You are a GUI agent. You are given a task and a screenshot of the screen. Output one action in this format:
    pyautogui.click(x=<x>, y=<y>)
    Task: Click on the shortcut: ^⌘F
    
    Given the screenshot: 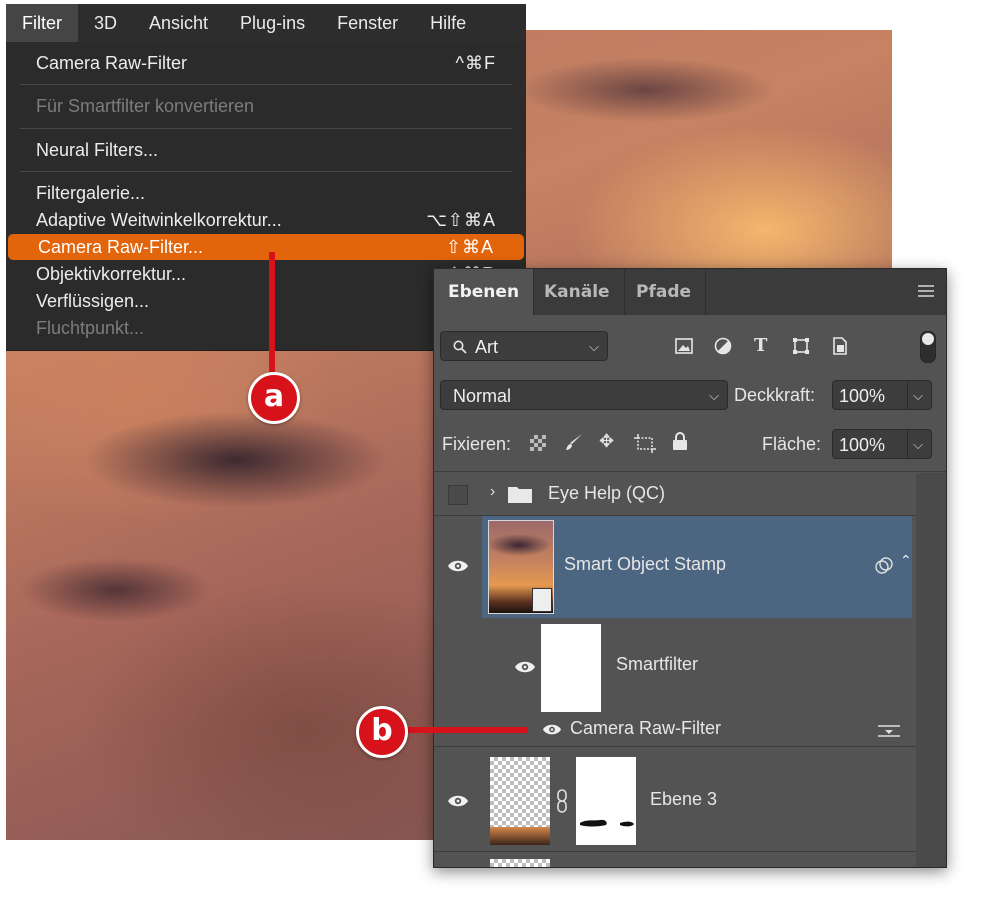 What is the action you would take?
    pyautogui.click(x=475, y=63)
    